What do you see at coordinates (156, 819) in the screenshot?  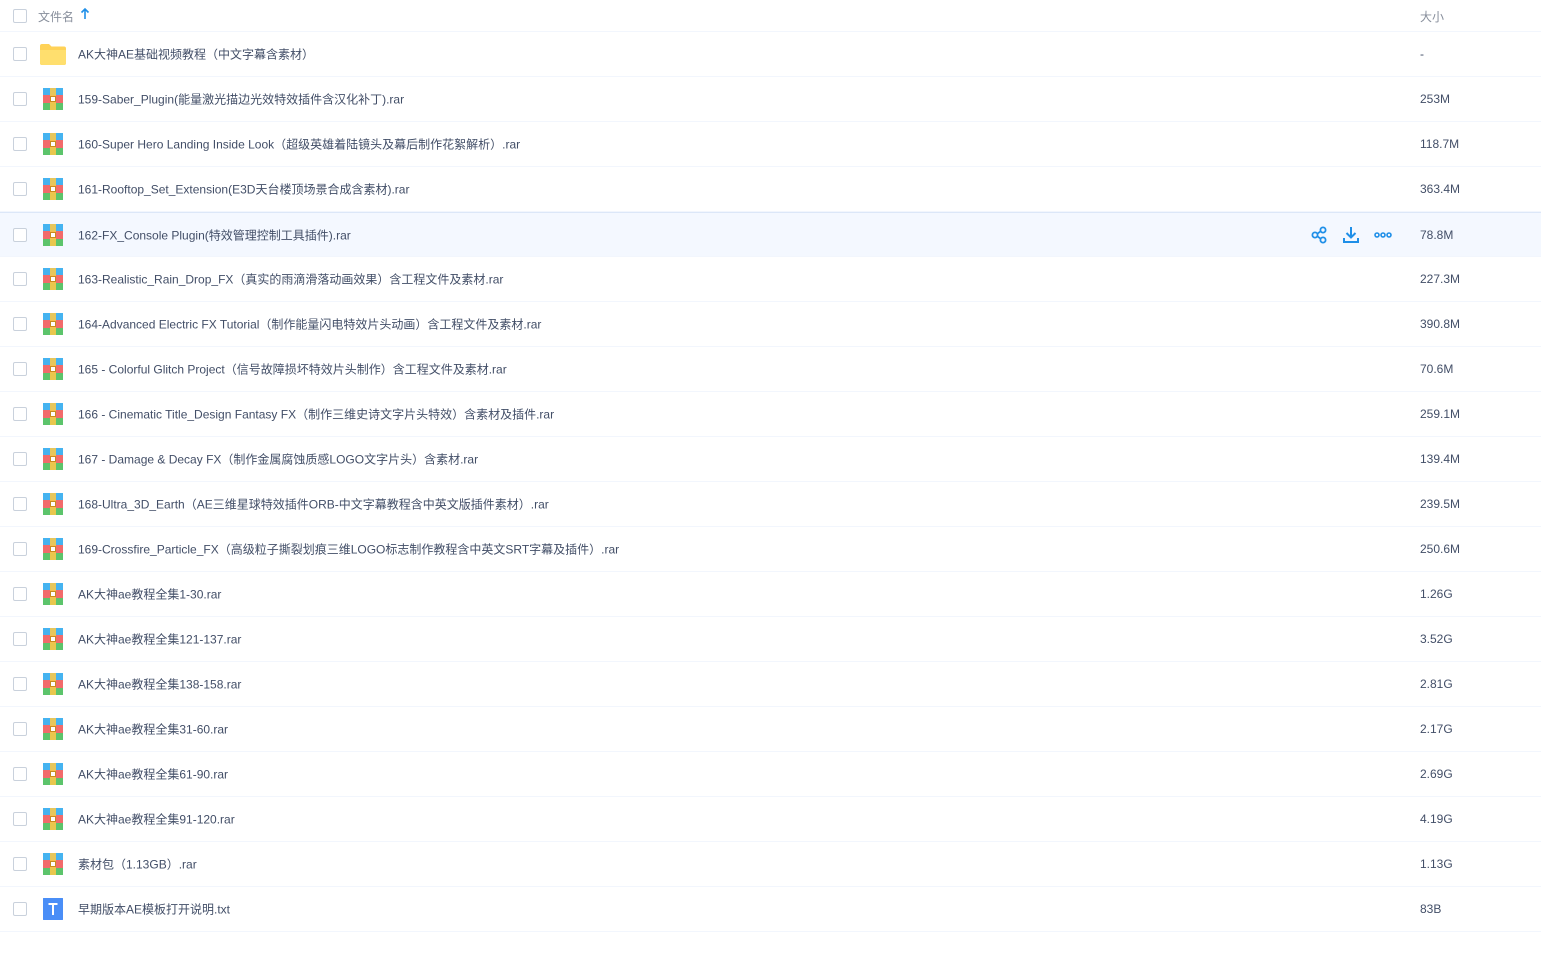 I see `file-name: AK大神ae教程全集91-120.rar` at bounding box center [156, 819].